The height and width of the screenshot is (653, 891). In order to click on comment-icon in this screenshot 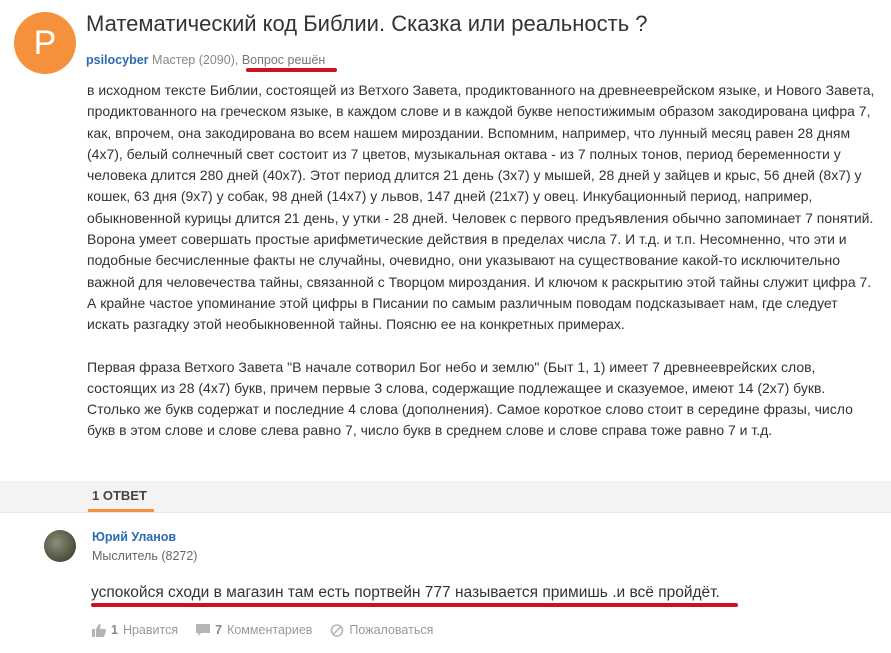, I will do `click(203, 630)`.